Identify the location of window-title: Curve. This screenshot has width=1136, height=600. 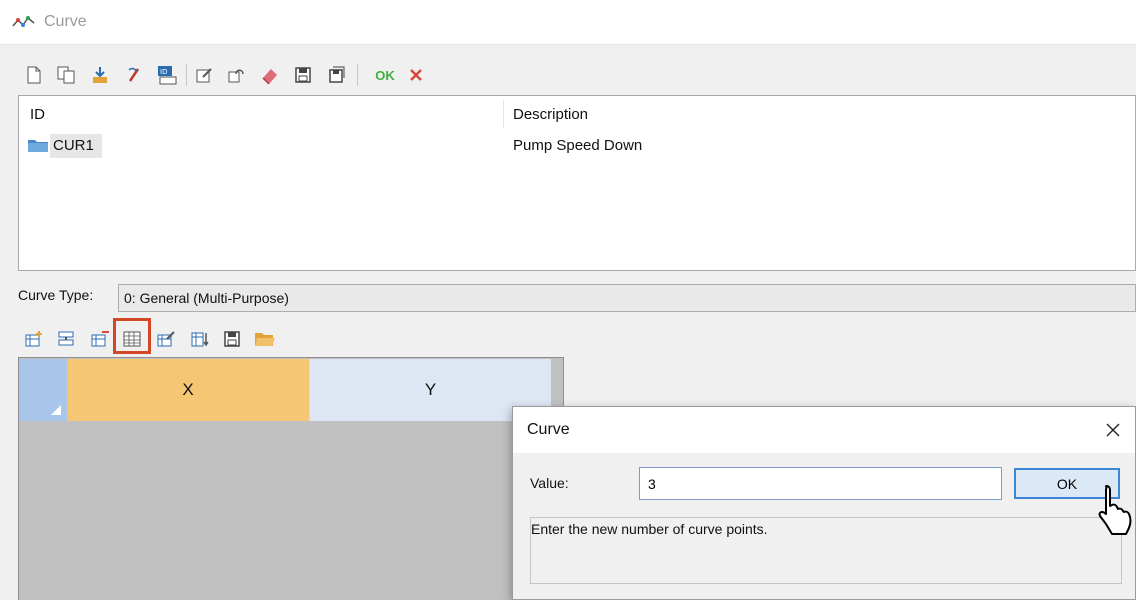
(65, 21).